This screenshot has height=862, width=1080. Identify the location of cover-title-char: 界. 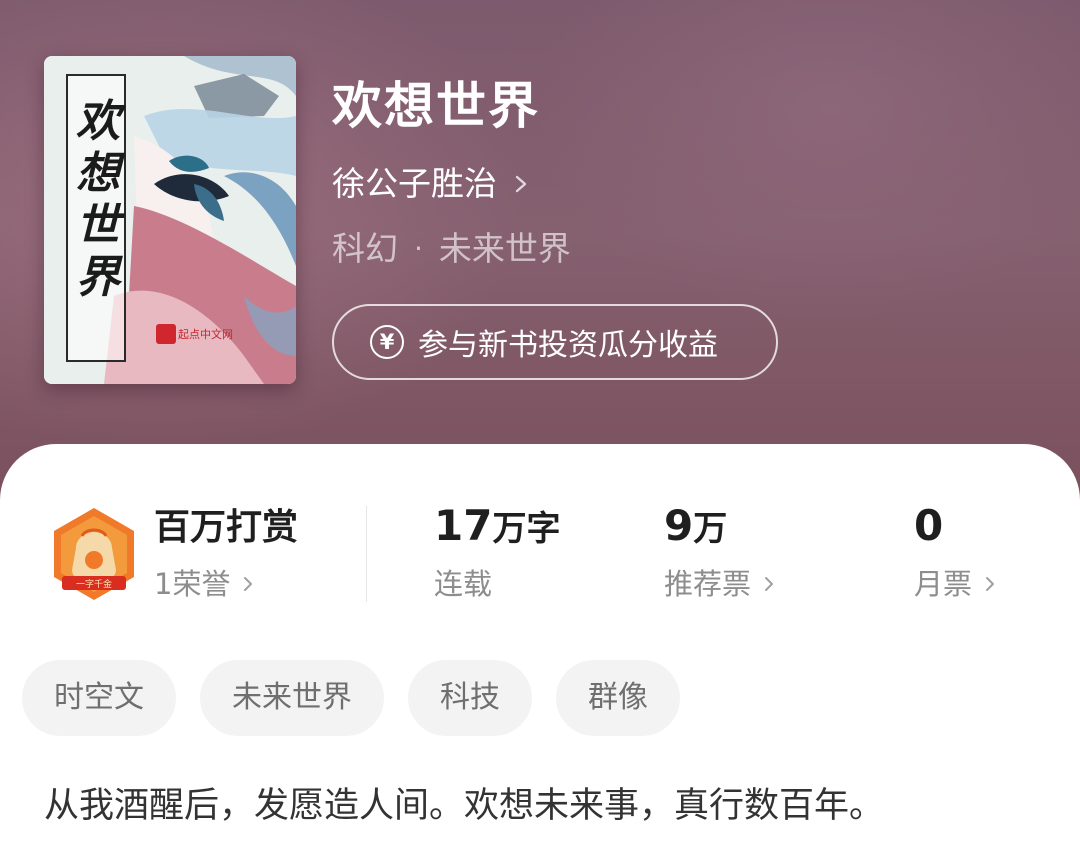
(98, 277).